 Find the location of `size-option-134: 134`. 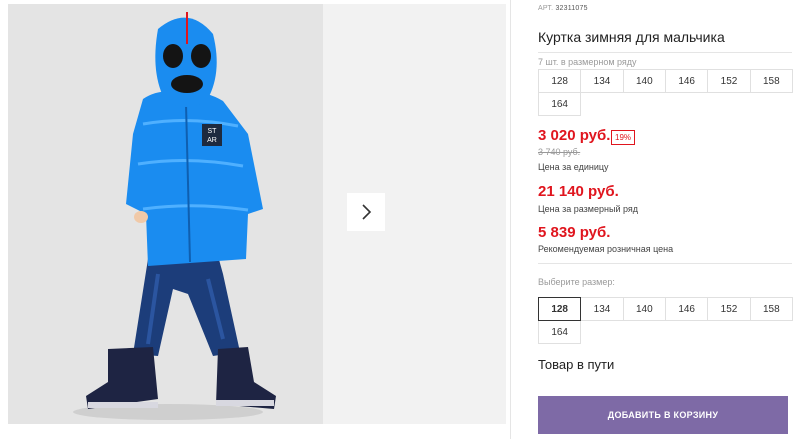

size-option-134: 134 is located at coordinates (602, 309).